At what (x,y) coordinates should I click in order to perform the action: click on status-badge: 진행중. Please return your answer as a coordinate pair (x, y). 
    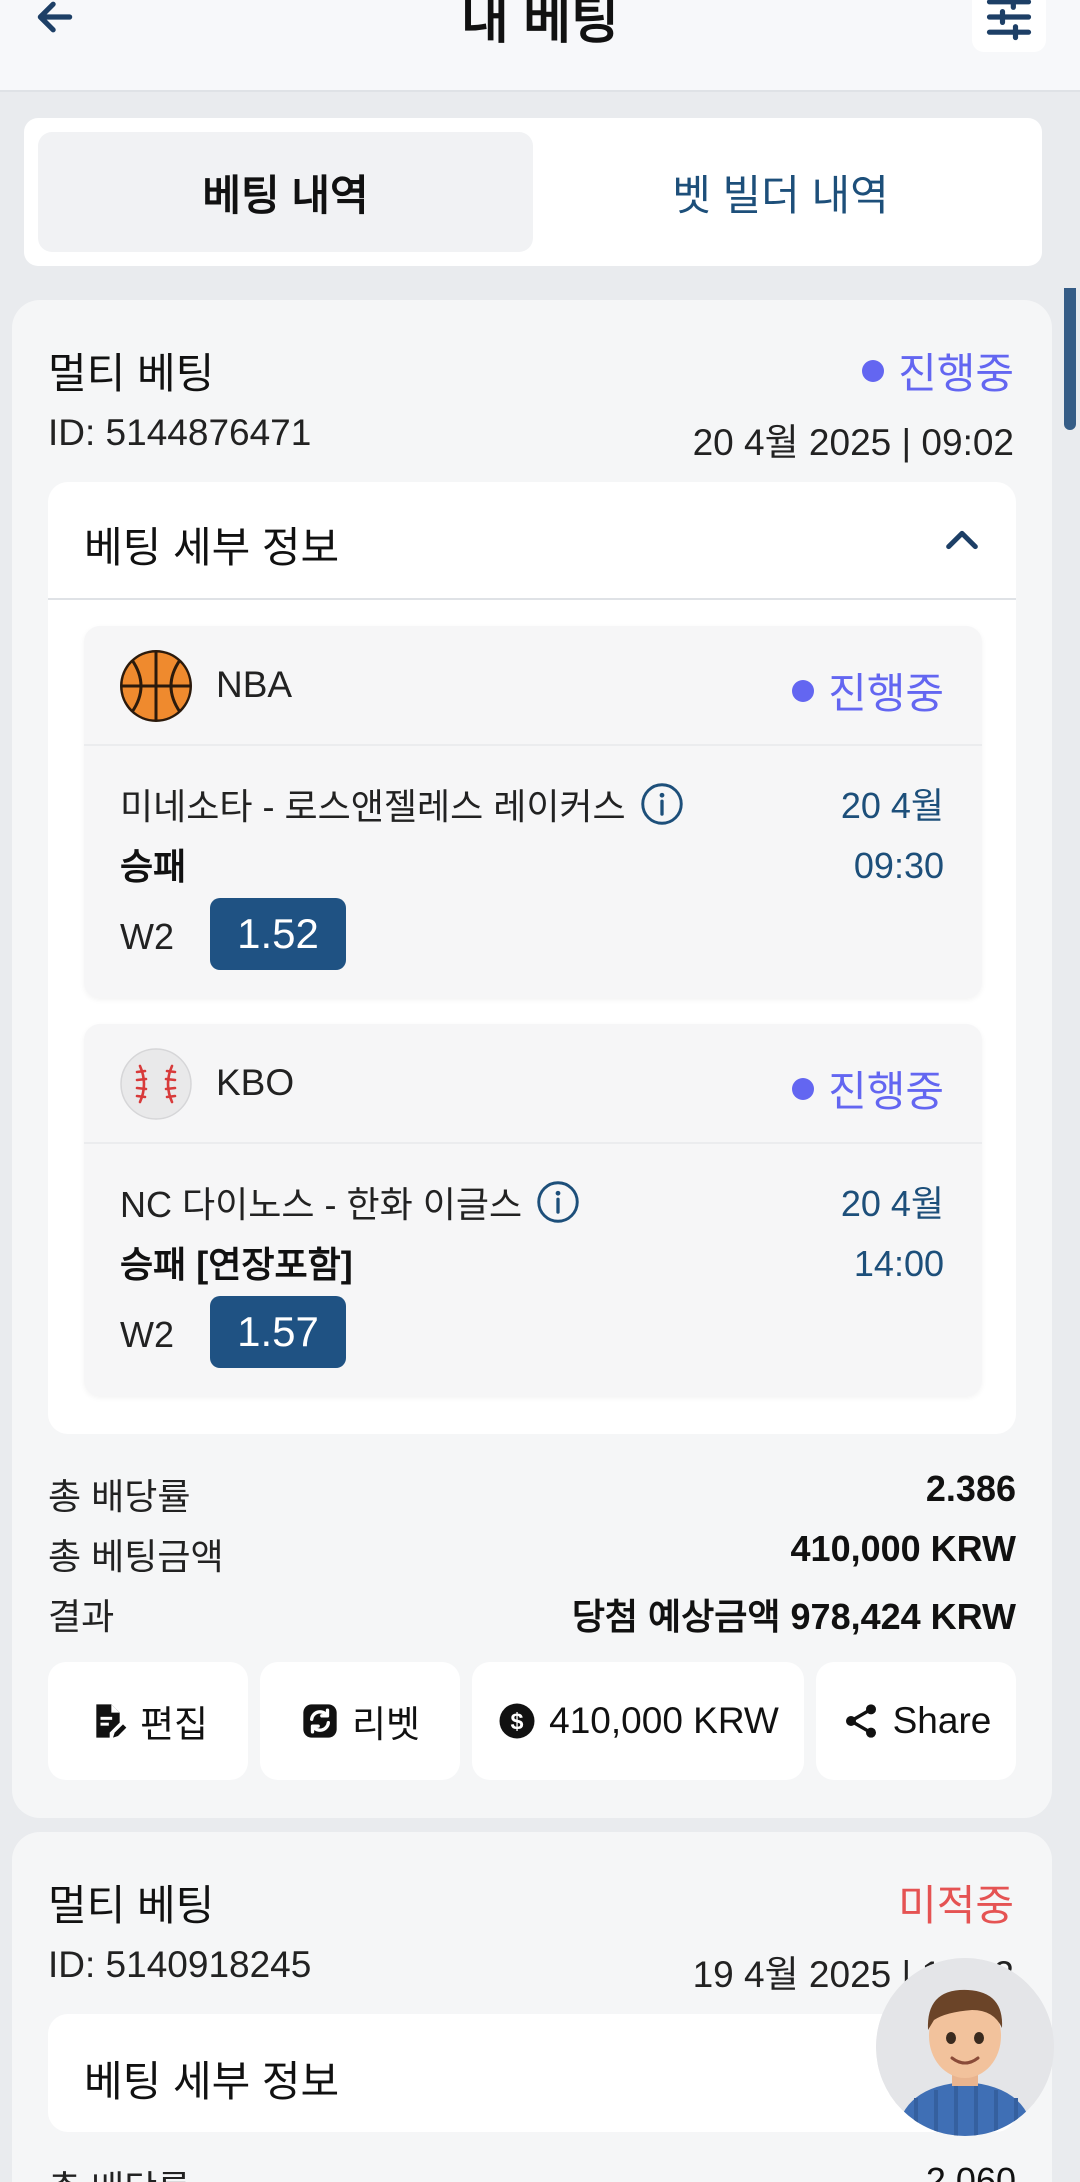
    Looking at the image, I should click on (938, 370).